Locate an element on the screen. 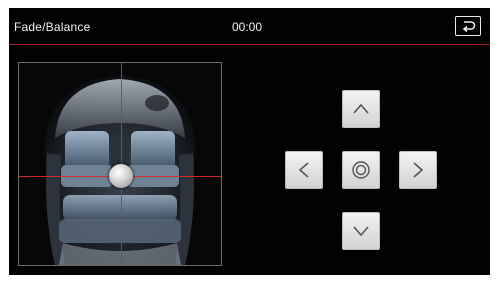 Image resolution: width=499 pixels, height=282 pixels. balance-position-knob is located at coordinates (121, 176).